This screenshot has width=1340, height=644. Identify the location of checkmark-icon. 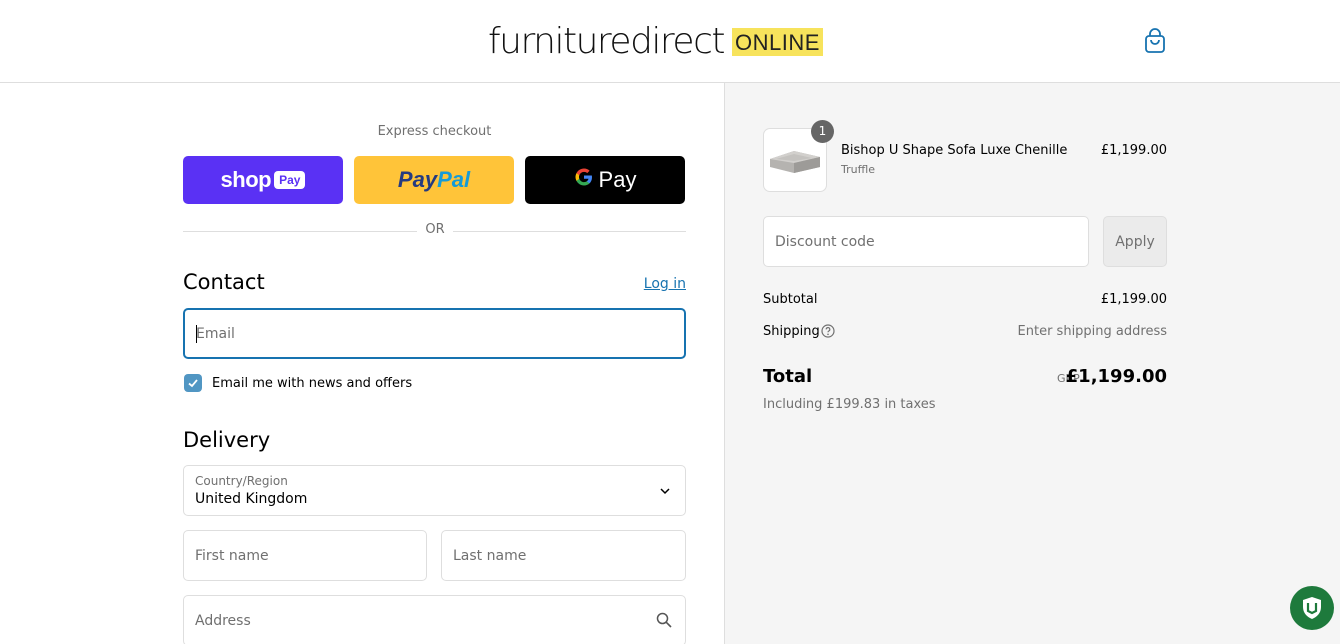
(193, 383).